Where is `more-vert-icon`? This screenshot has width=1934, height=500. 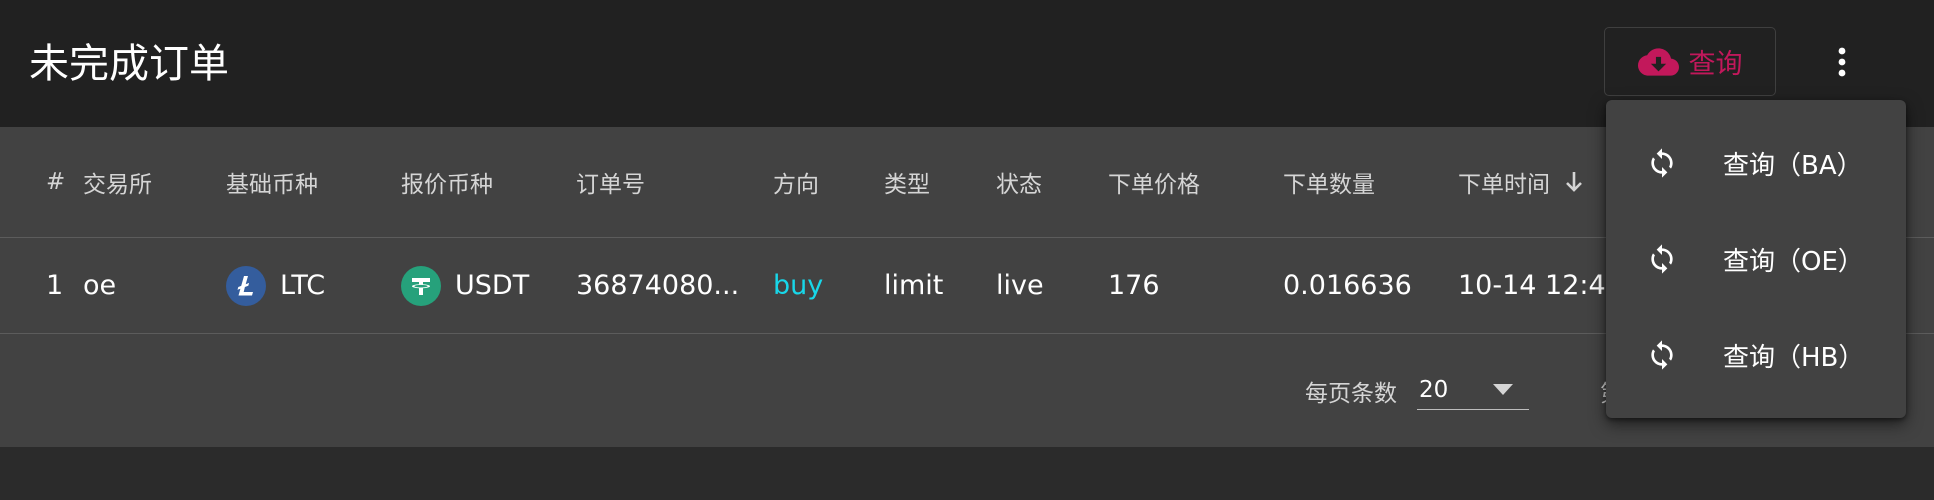 more-vert-icon is located at coordinates (1842, 62).